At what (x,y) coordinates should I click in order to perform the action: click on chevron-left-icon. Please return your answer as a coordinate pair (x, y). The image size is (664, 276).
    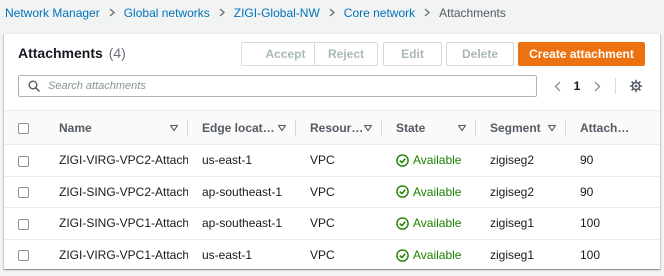
    Looking at the image, I should click on (557, 86).